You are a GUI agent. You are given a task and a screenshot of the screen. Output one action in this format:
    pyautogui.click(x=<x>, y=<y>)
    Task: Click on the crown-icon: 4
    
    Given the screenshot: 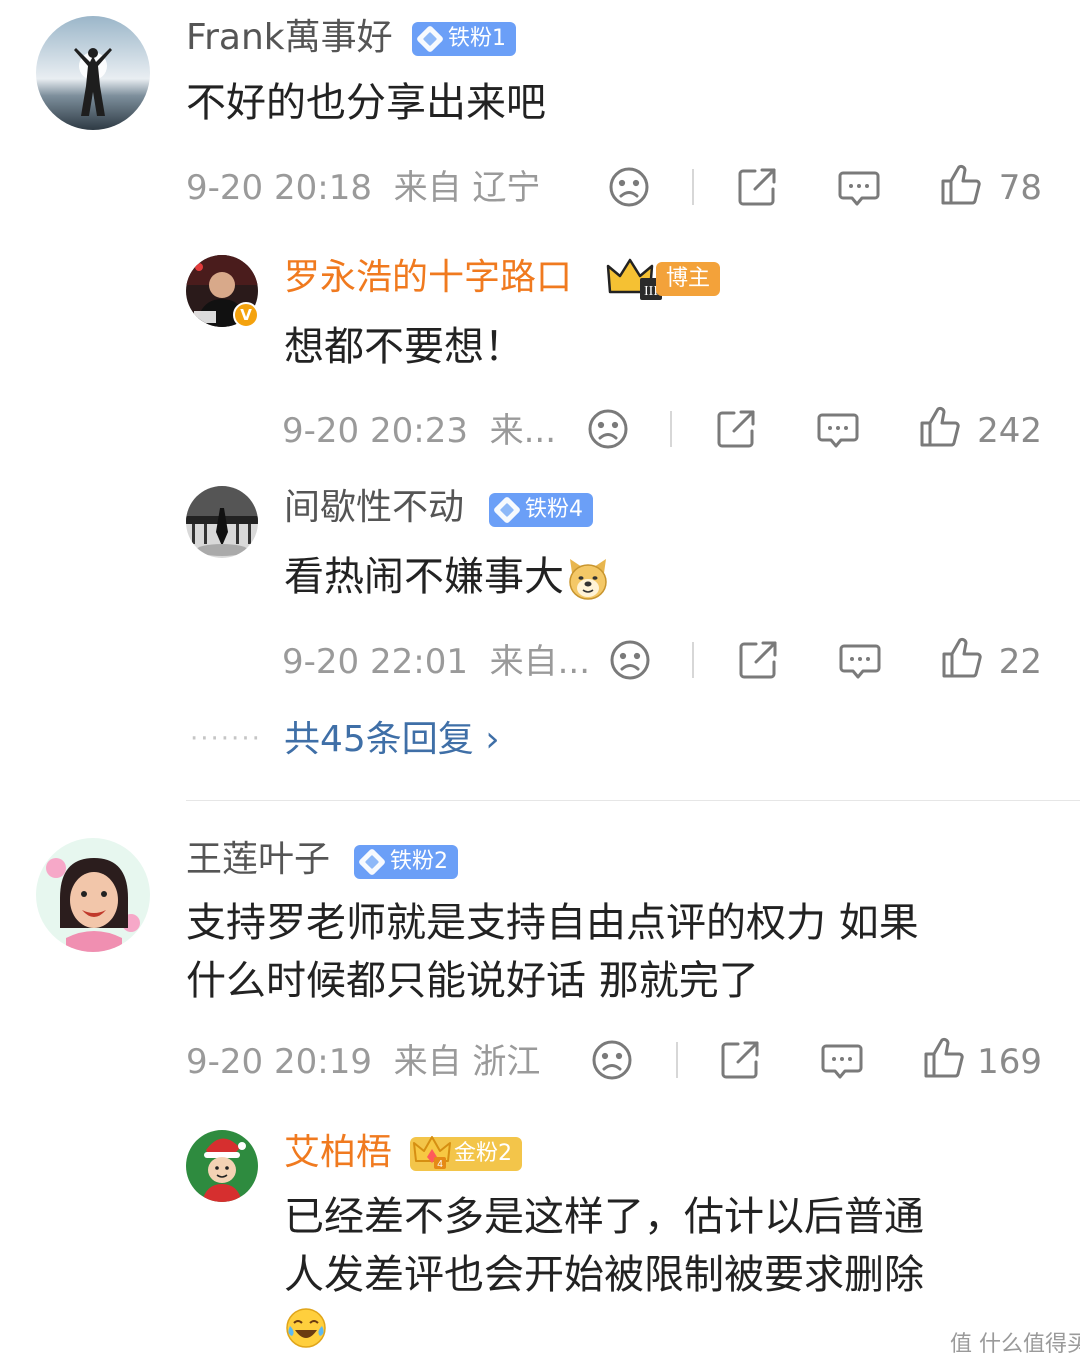 What is the action you would take?
    pyautogui.click(x=432, y=1151)
    